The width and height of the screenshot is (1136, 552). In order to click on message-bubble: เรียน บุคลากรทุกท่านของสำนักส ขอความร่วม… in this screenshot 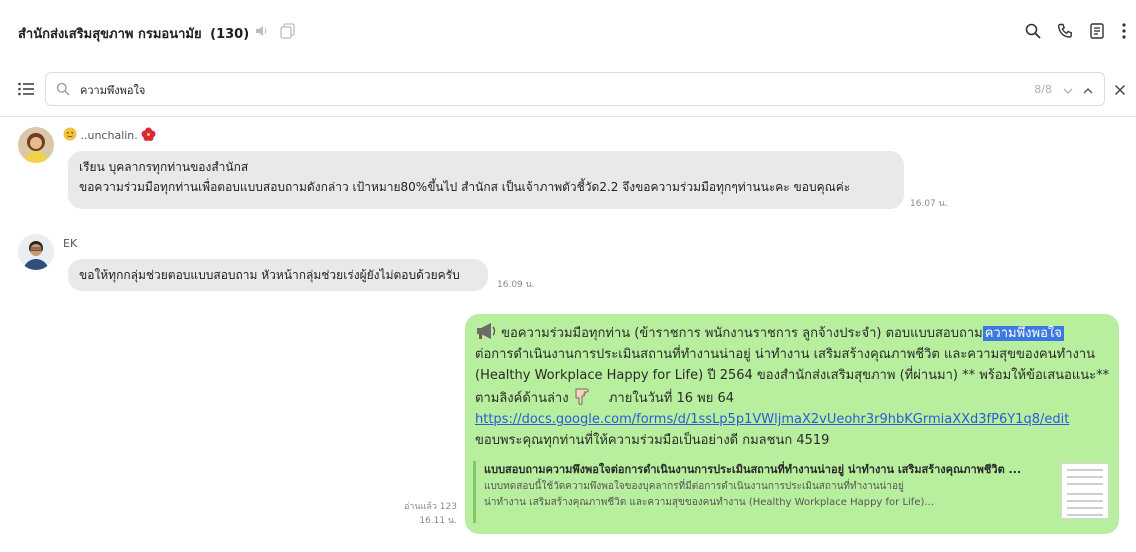, I will do `click(486, 180)`.